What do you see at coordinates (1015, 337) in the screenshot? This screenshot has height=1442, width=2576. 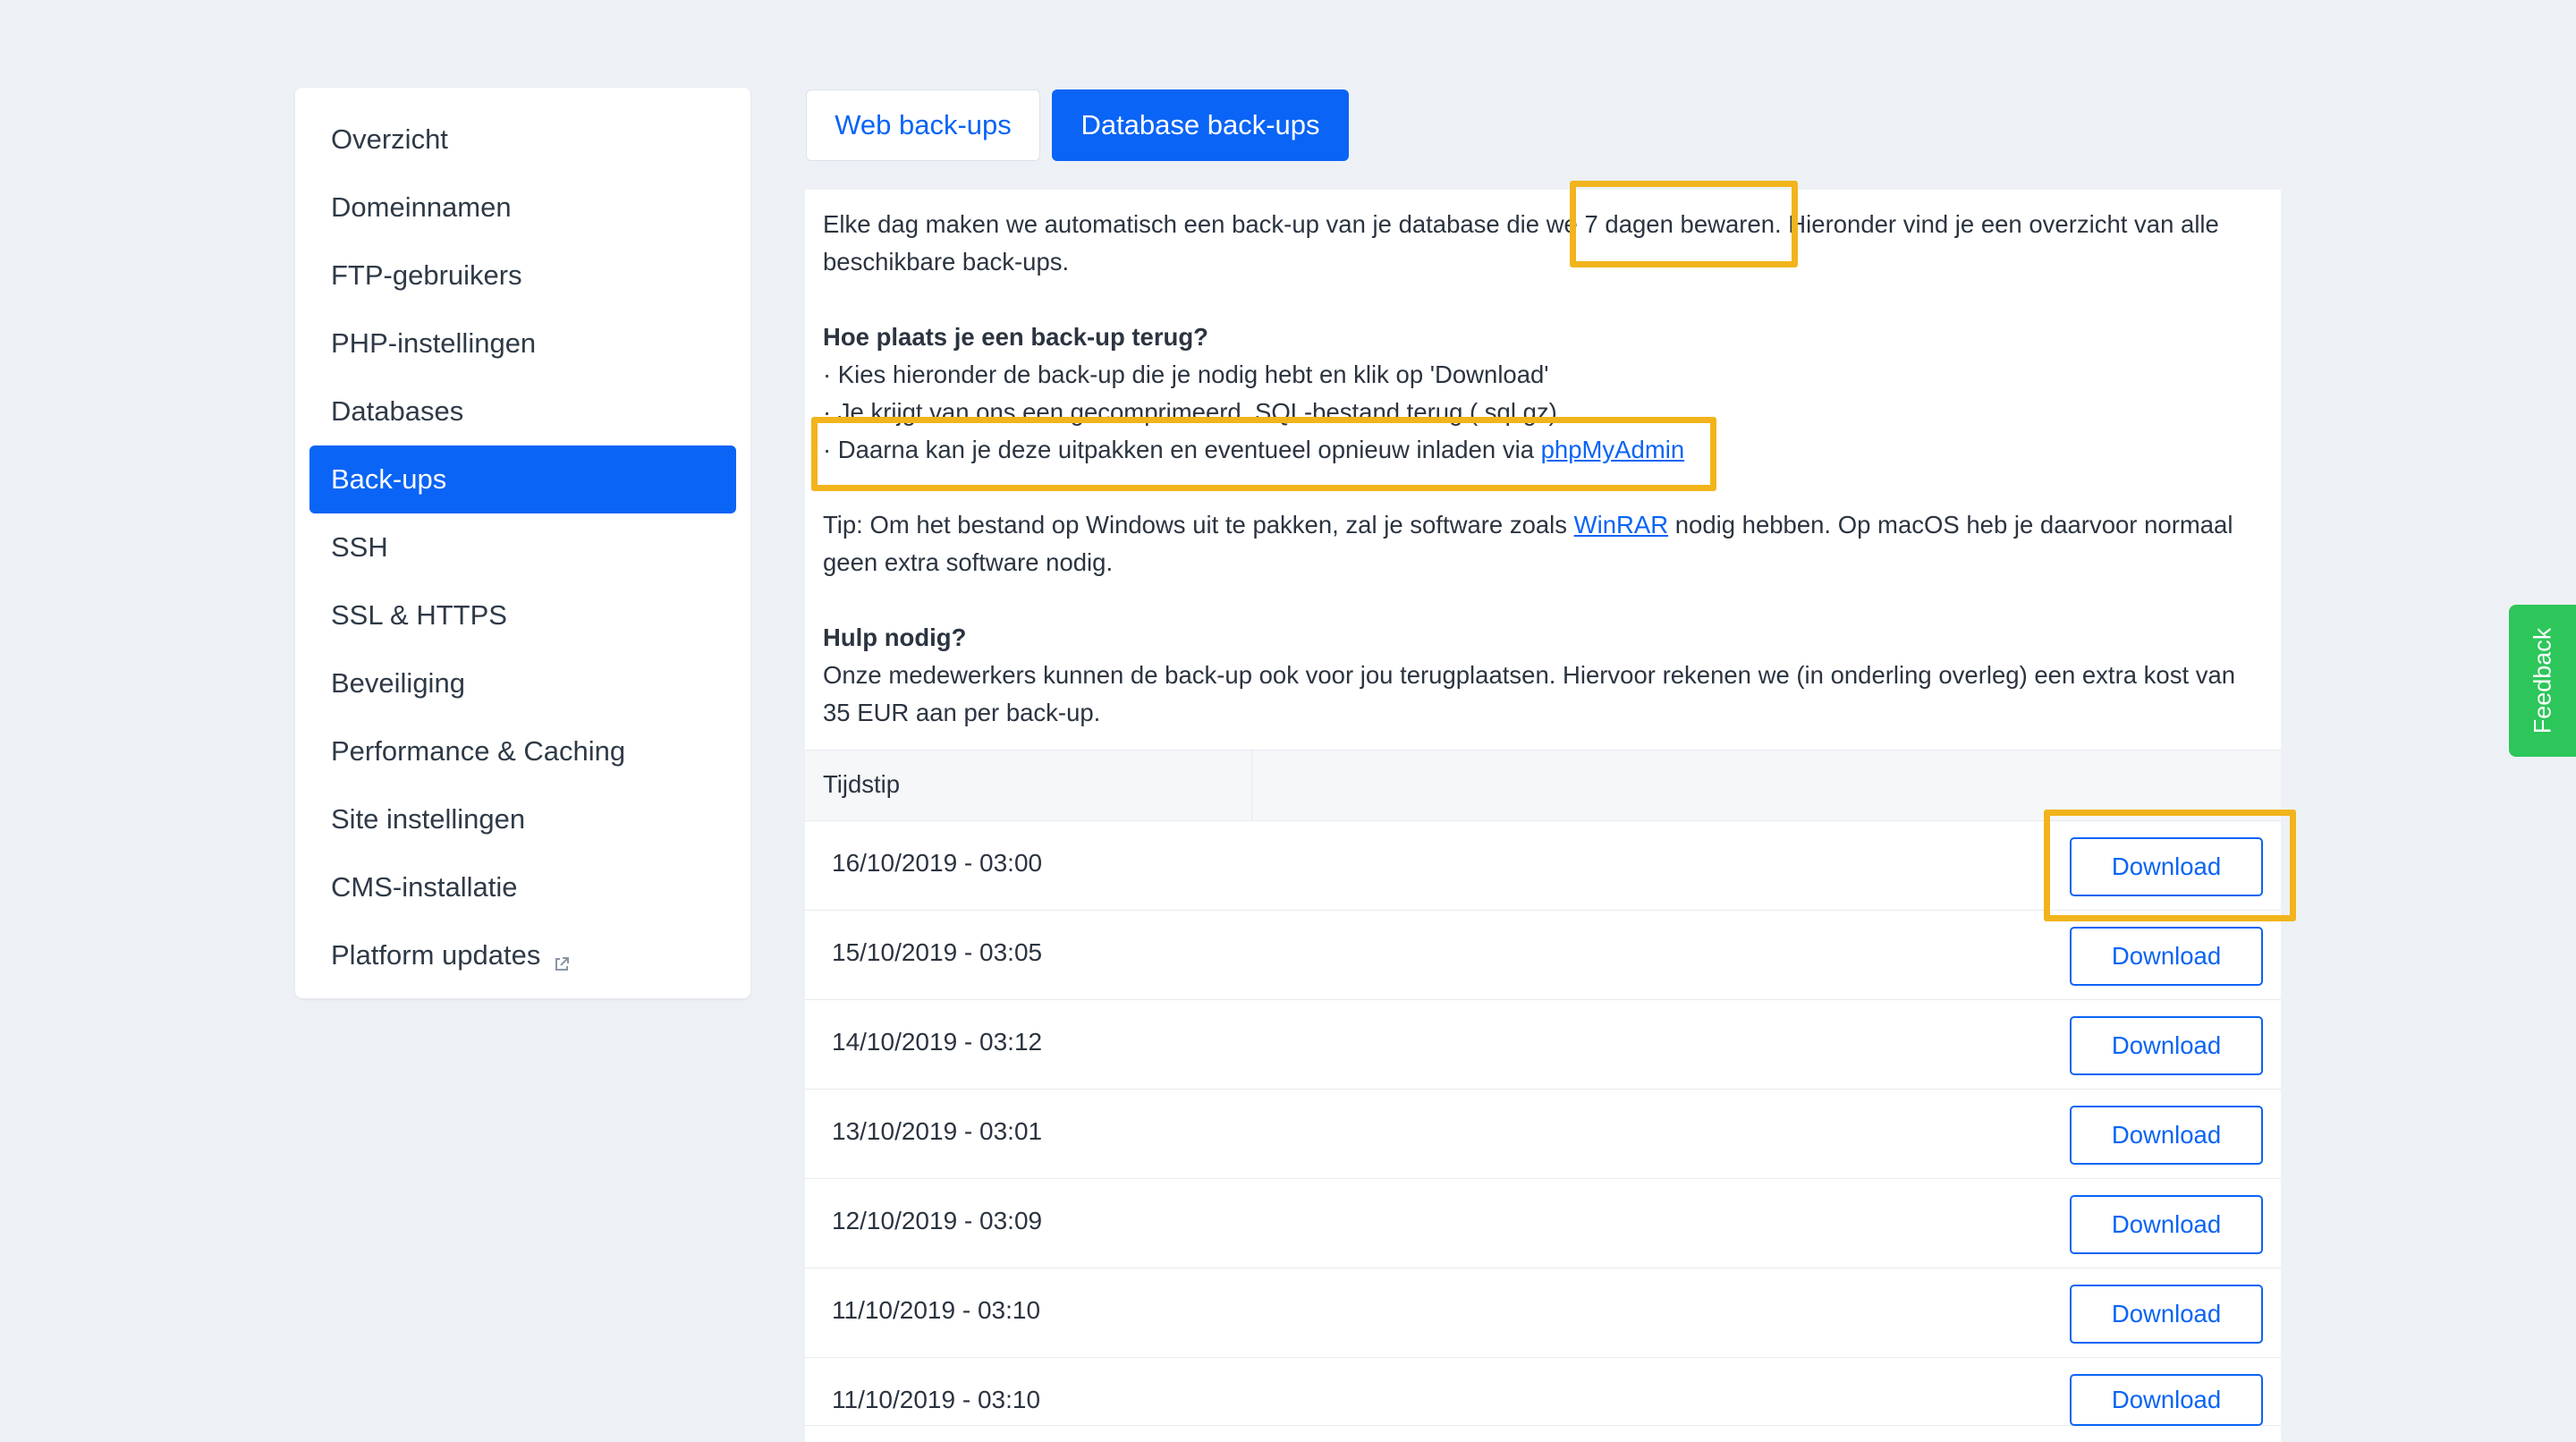 I see `restore-heading: Hoe plaats je een back-up terug?` at bounding box center [1015, 337].